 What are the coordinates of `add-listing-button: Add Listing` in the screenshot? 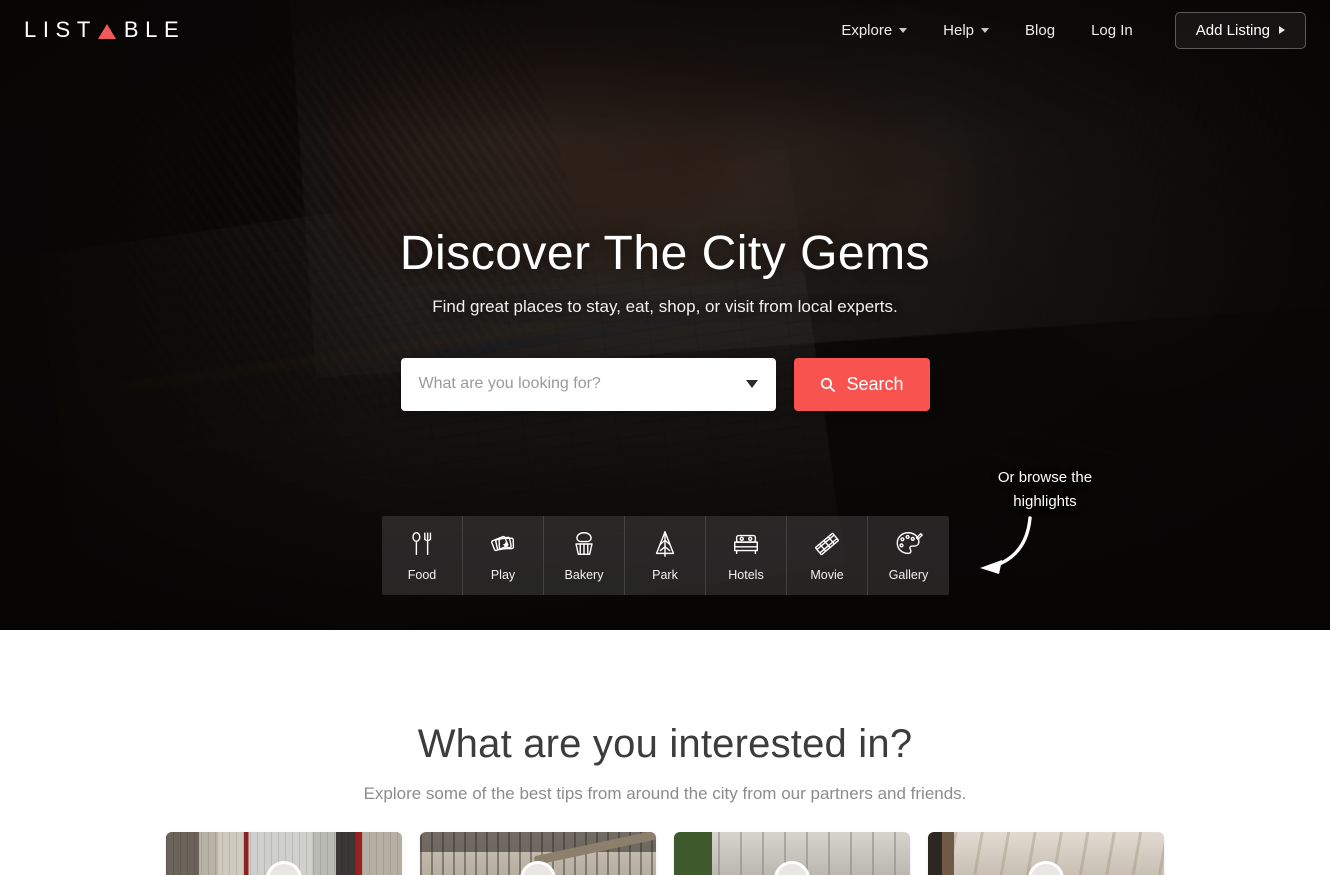 It's located at (1240, 30).